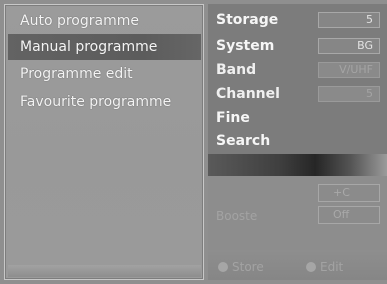 The image size is (387, 284). I want to click on menu-item-manual-programme: Manual programme, so click(104, 47).